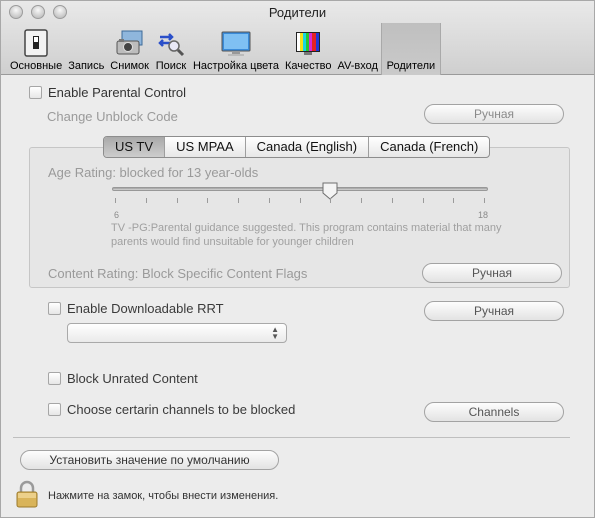  Describe the element at coordinates (275, 333) in the screenshot. I see `up-down-arrows-icon: ▲ ▼` at that location.